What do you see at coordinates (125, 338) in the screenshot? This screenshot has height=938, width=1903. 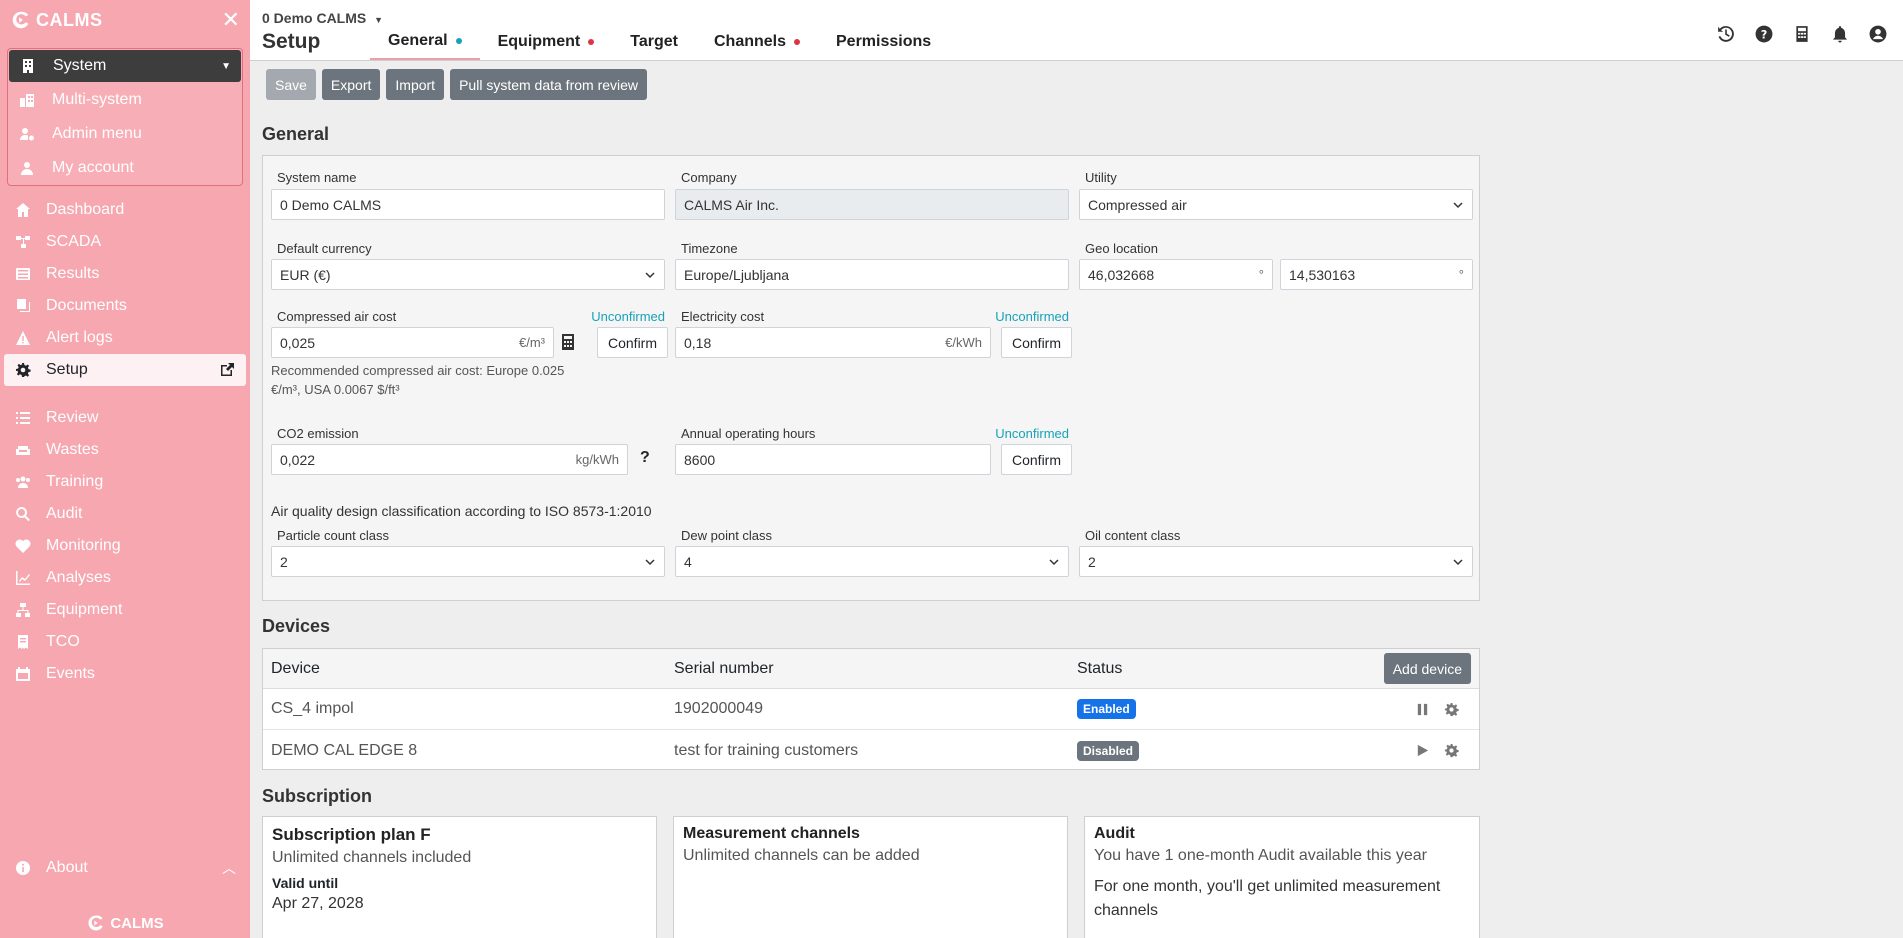 I see `sidebar-item-alert-logs: Alert logs` at bounding box center [125, 338].